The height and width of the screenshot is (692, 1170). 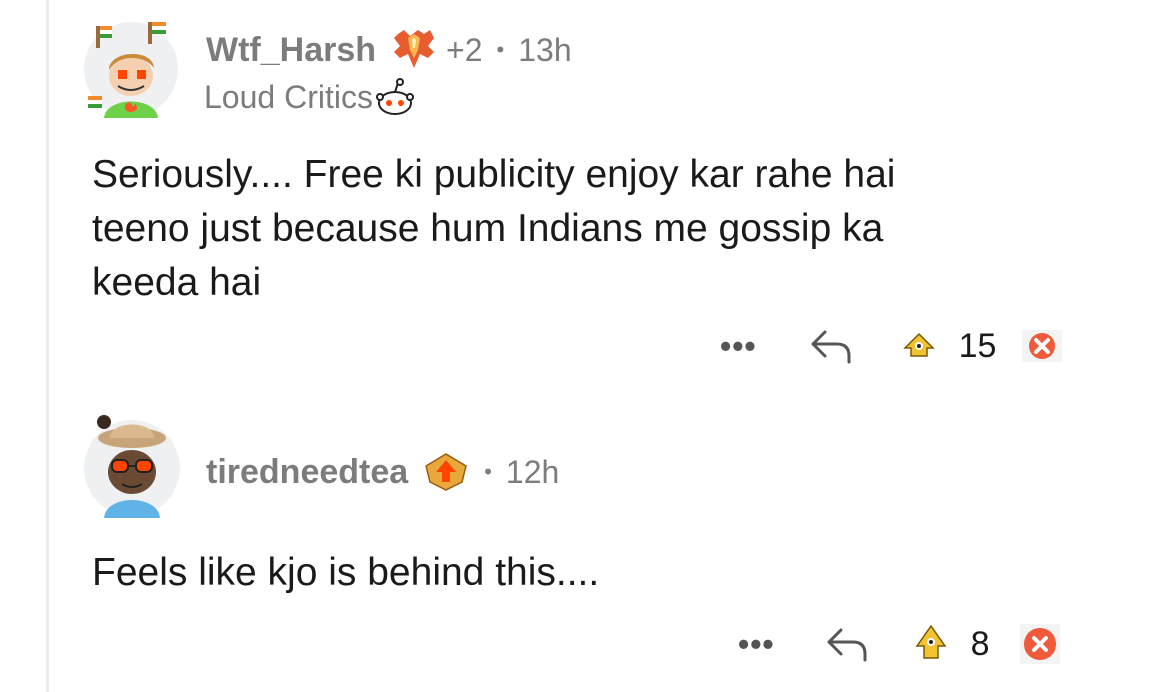 I want to click on comment-header: tiredneedtea • 12h, so click(x=382, y=472).